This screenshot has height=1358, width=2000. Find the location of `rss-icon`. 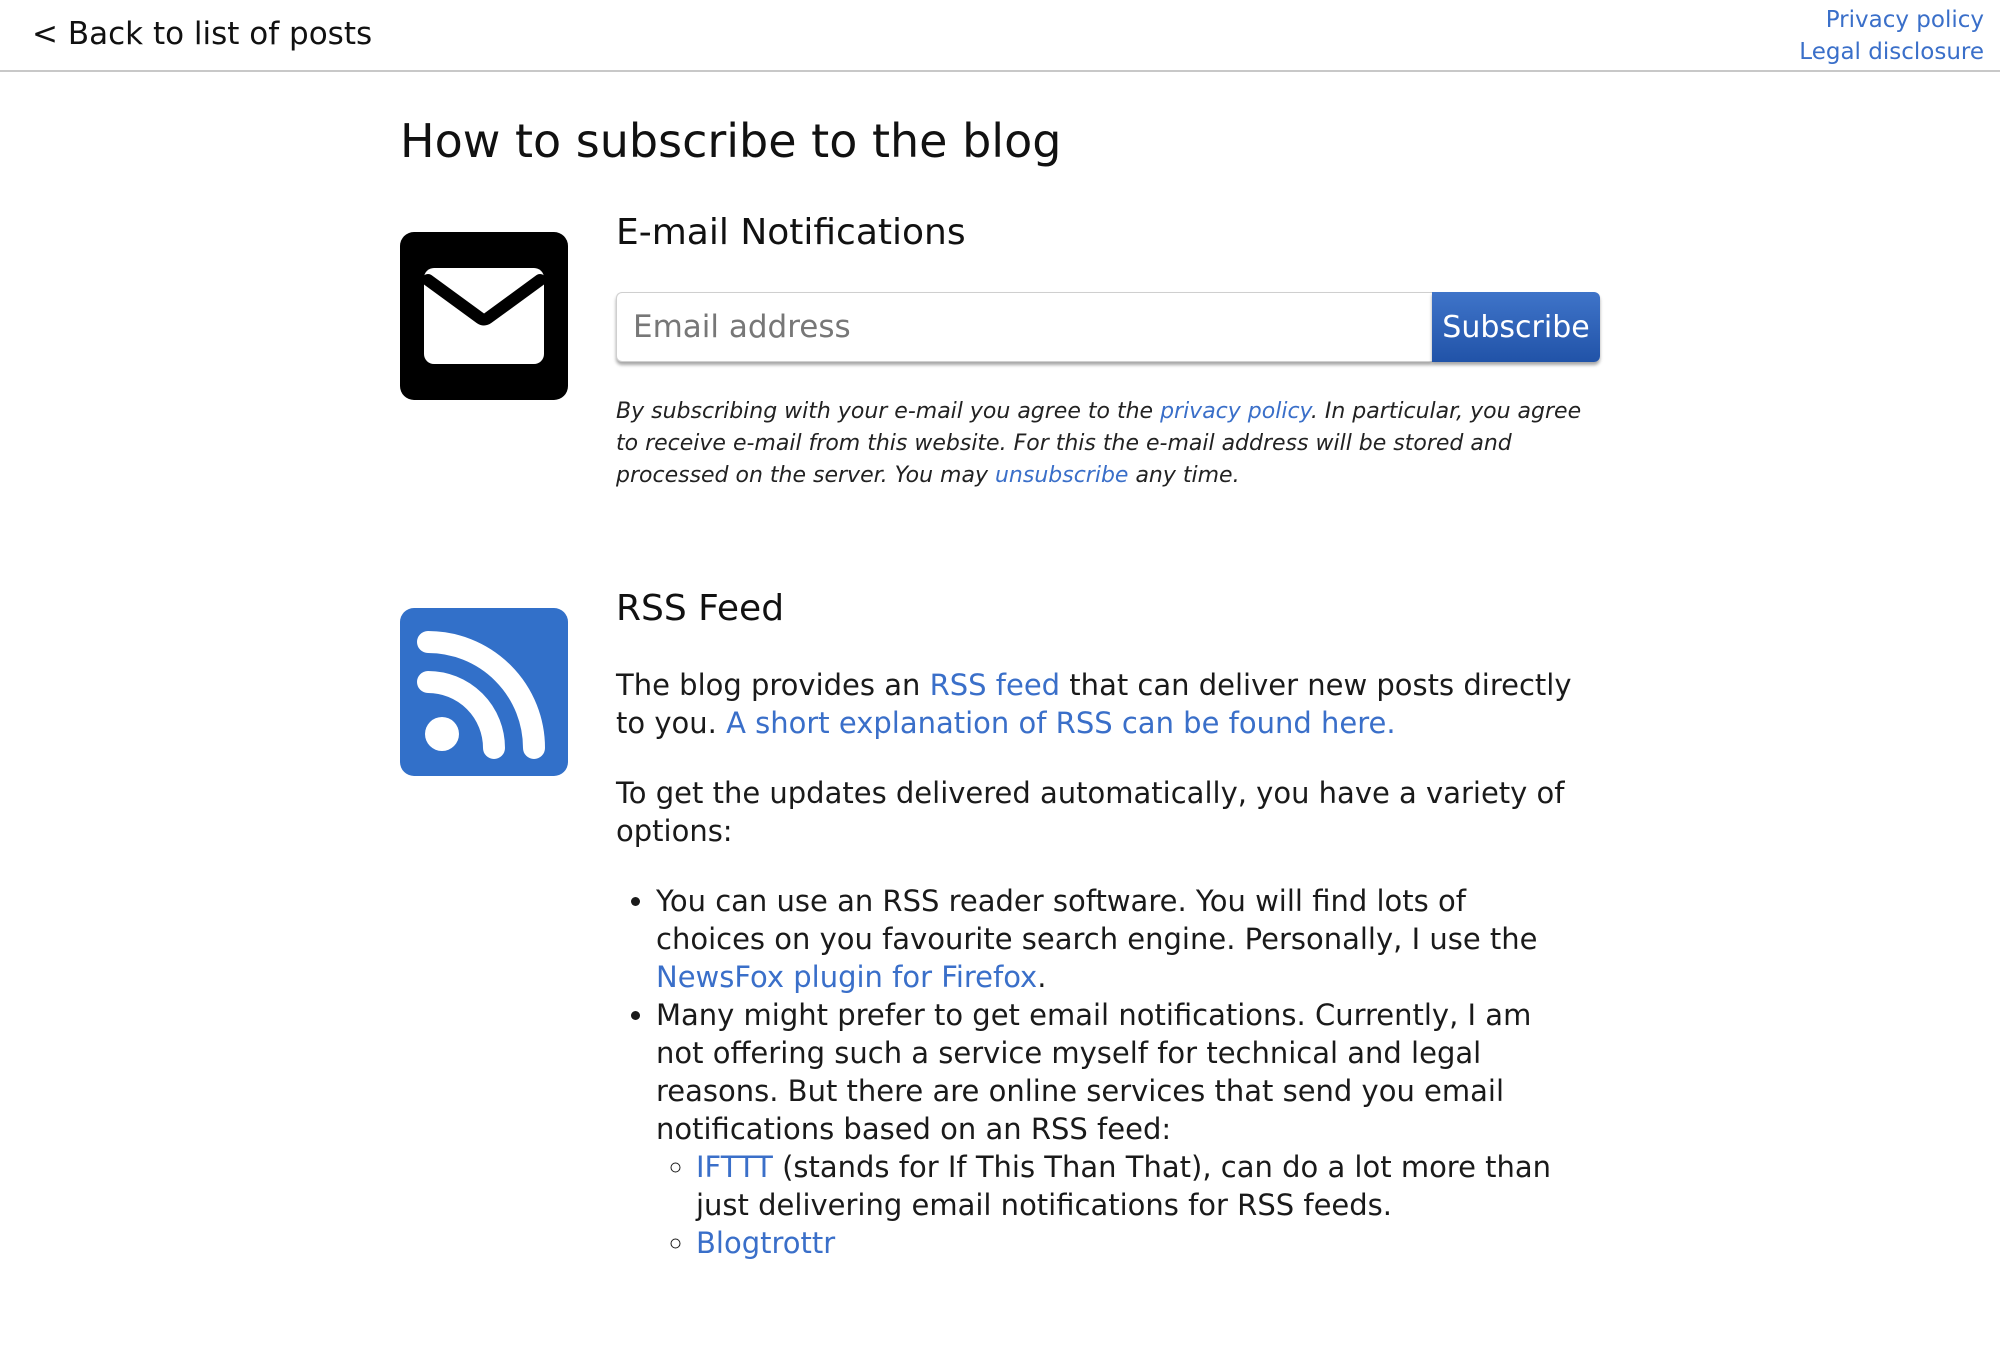

rss-icon is located at coordinates (484, 692).